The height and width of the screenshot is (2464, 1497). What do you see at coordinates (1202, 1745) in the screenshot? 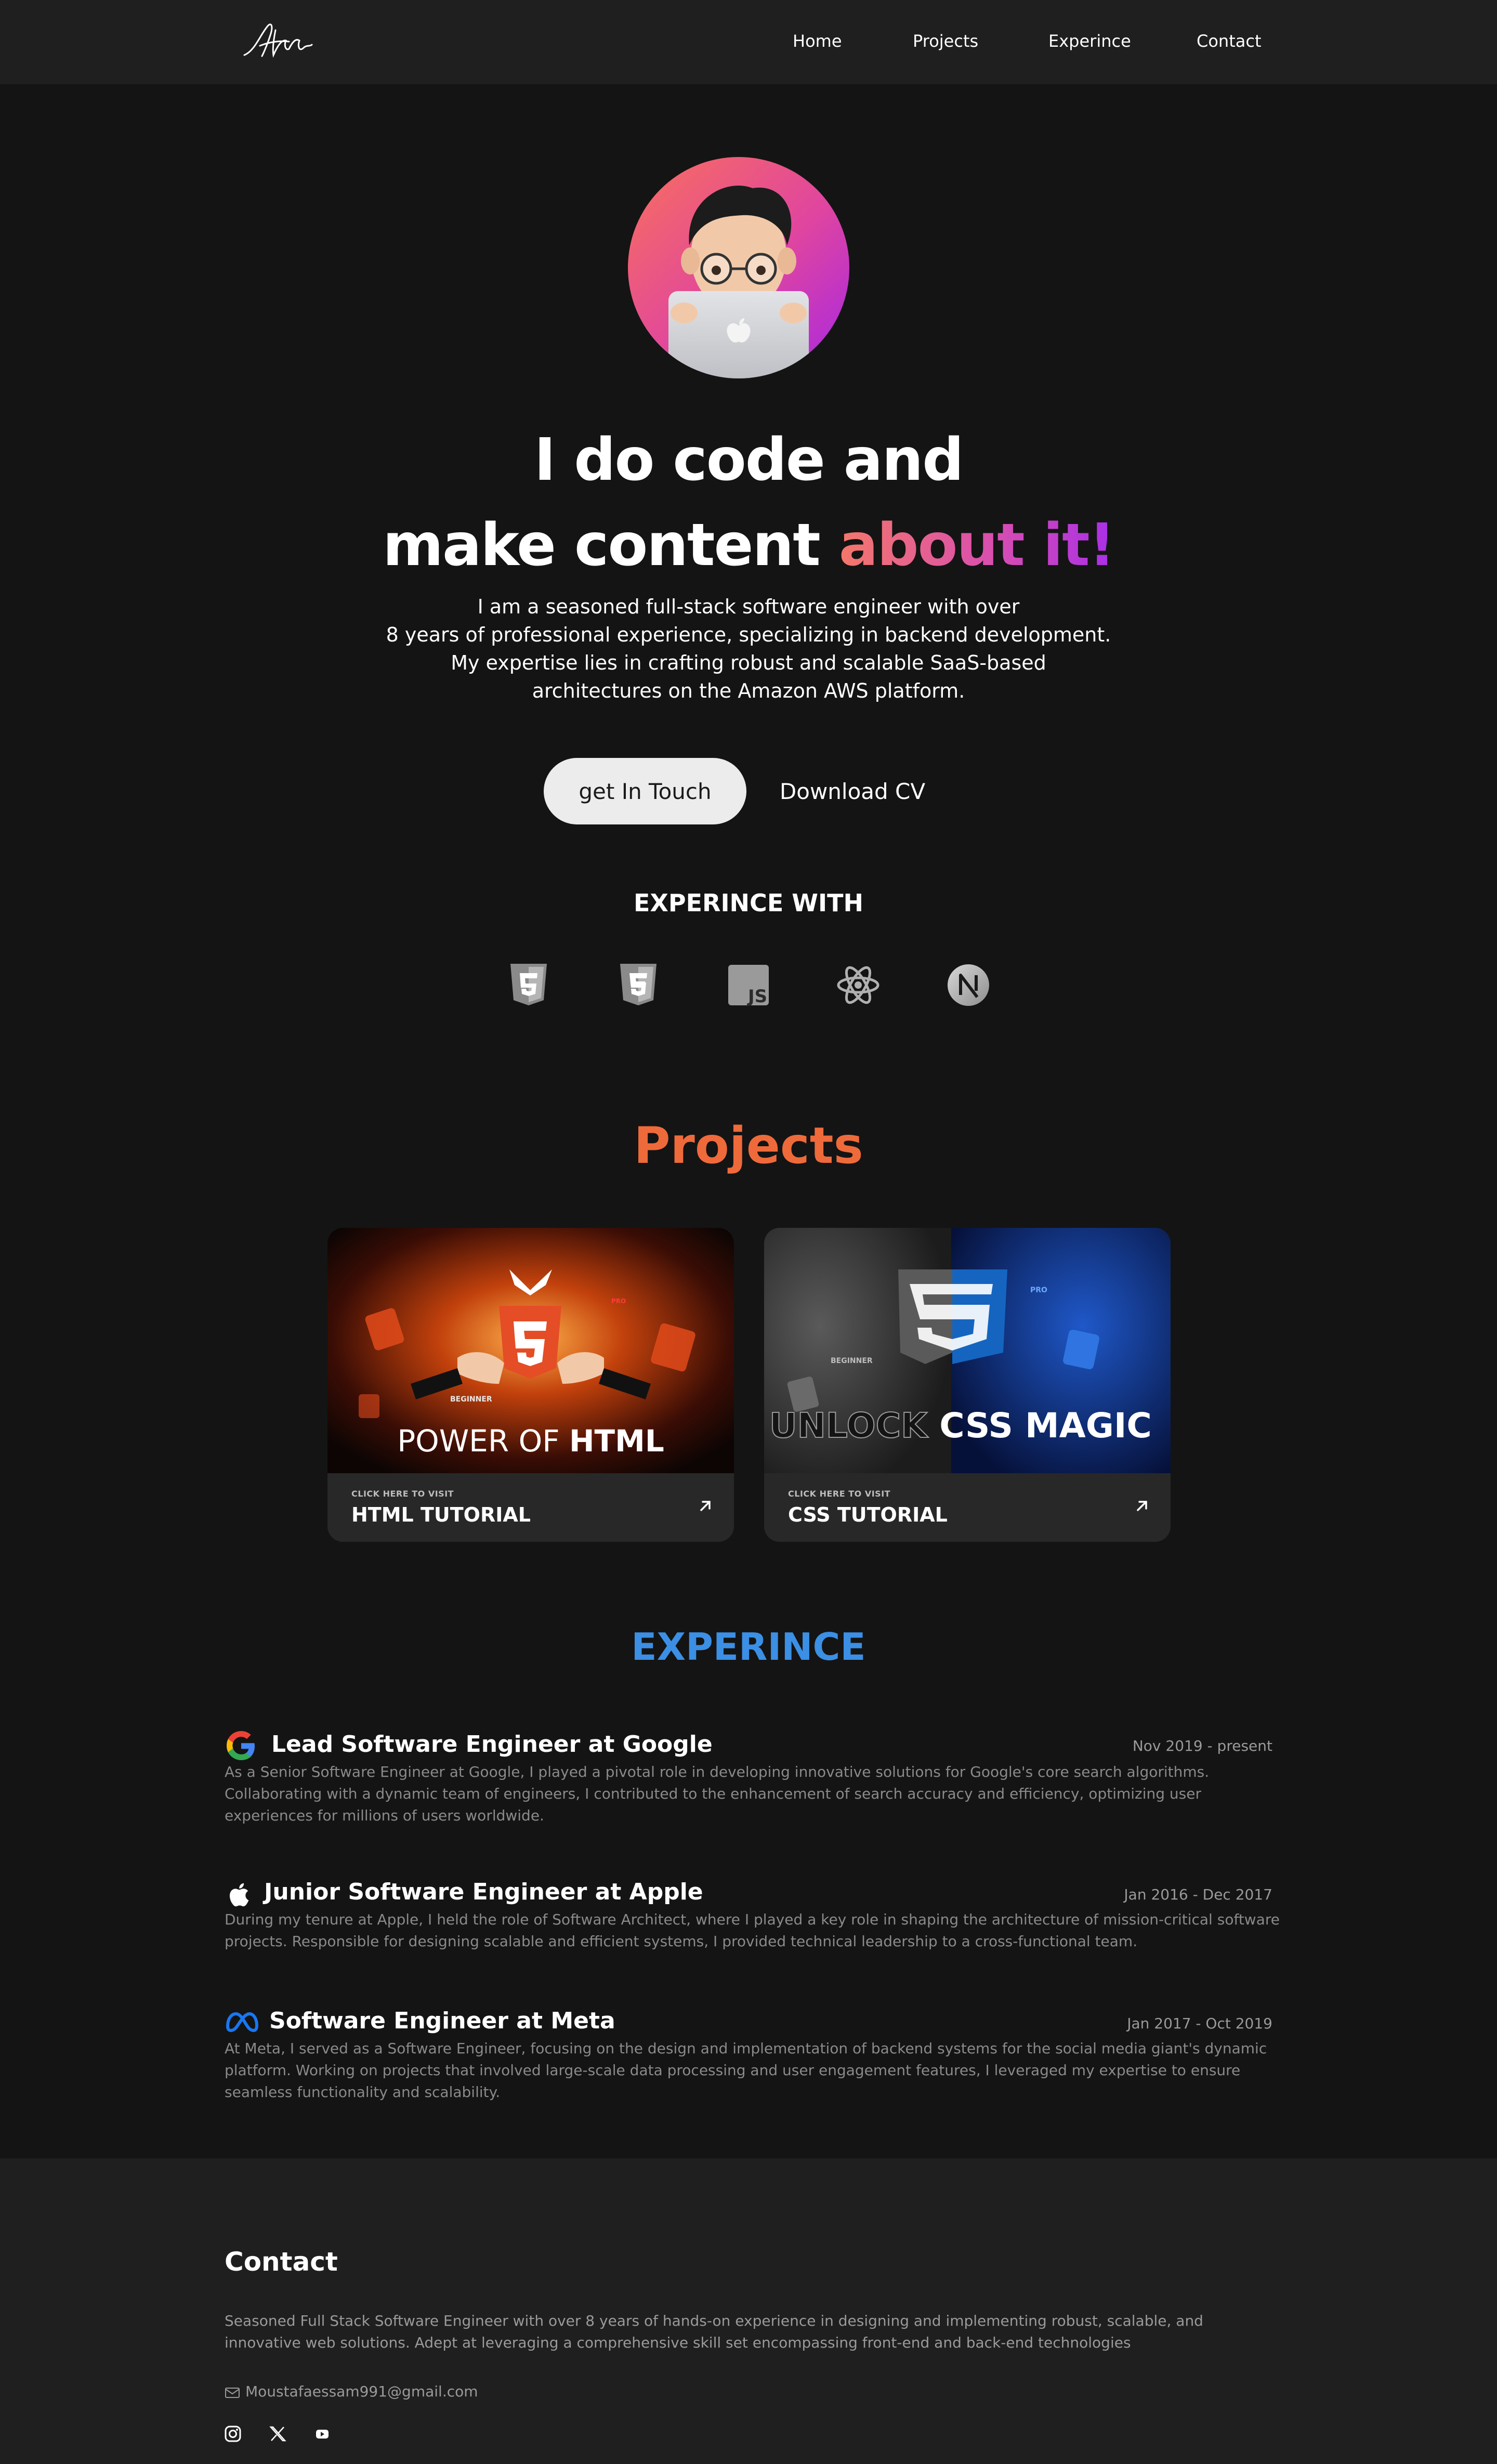
I see `experience-date: Nov 2019 - present` at bounding box center [1202, 1745].